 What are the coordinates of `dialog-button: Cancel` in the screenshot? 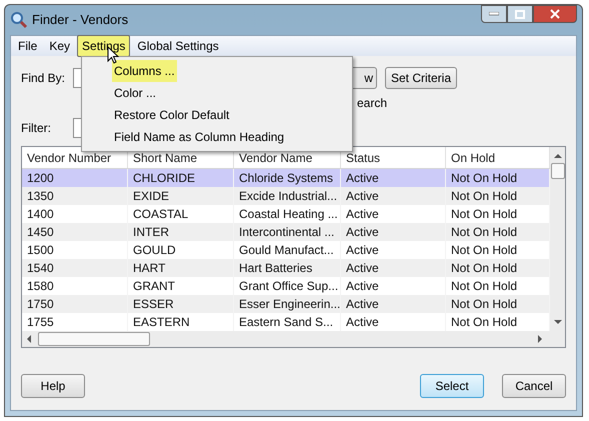 It's located at (534, 386).